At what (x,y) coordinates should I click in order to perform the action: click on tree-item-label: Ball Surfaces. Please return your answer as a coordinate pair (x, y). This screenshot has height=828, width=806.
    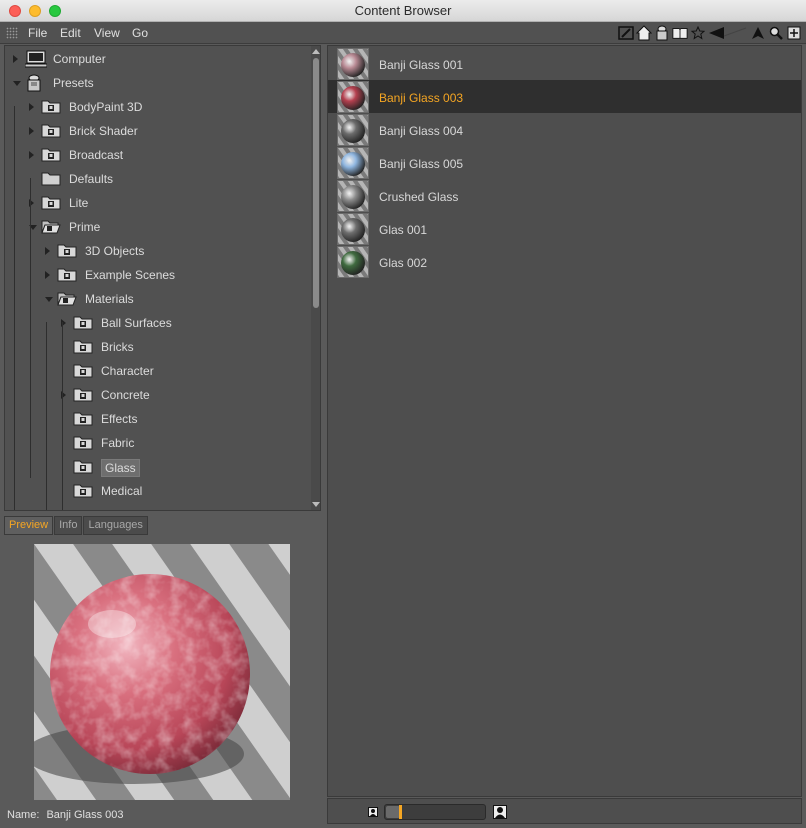
    Looking at the image, I should click on (136, 323).